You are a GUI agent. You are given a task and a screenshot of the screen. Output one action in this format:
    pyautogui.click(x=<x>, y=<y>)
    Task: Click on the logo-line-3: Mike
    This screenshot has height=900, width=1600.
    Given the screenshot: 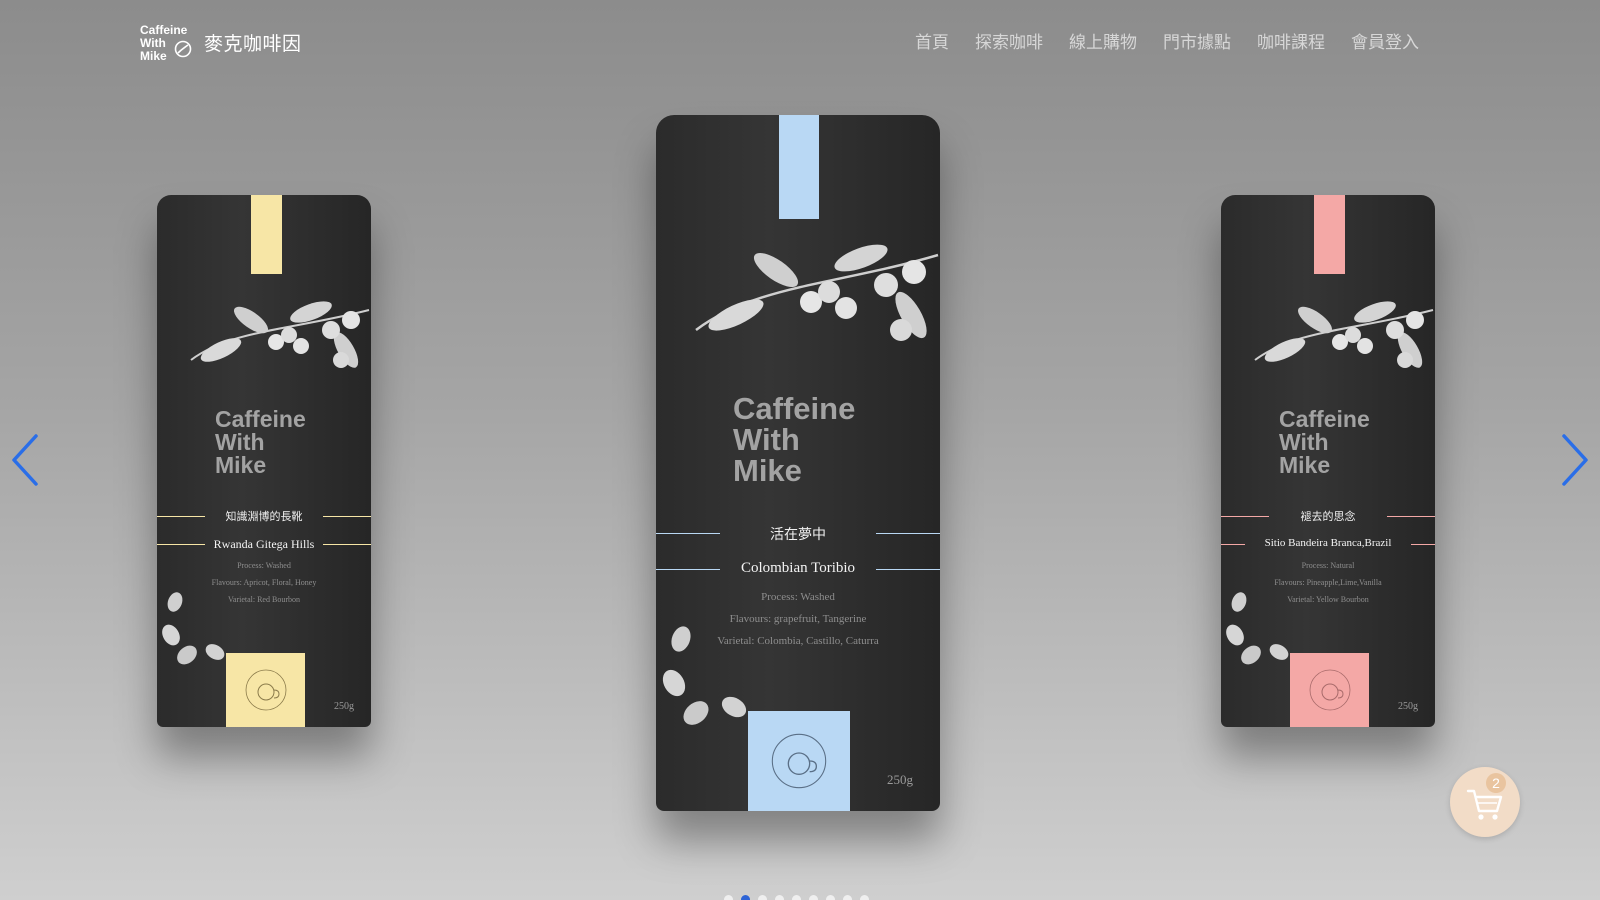 What is the action you would take?
    pyautogui.click(x=153, y=56)
    